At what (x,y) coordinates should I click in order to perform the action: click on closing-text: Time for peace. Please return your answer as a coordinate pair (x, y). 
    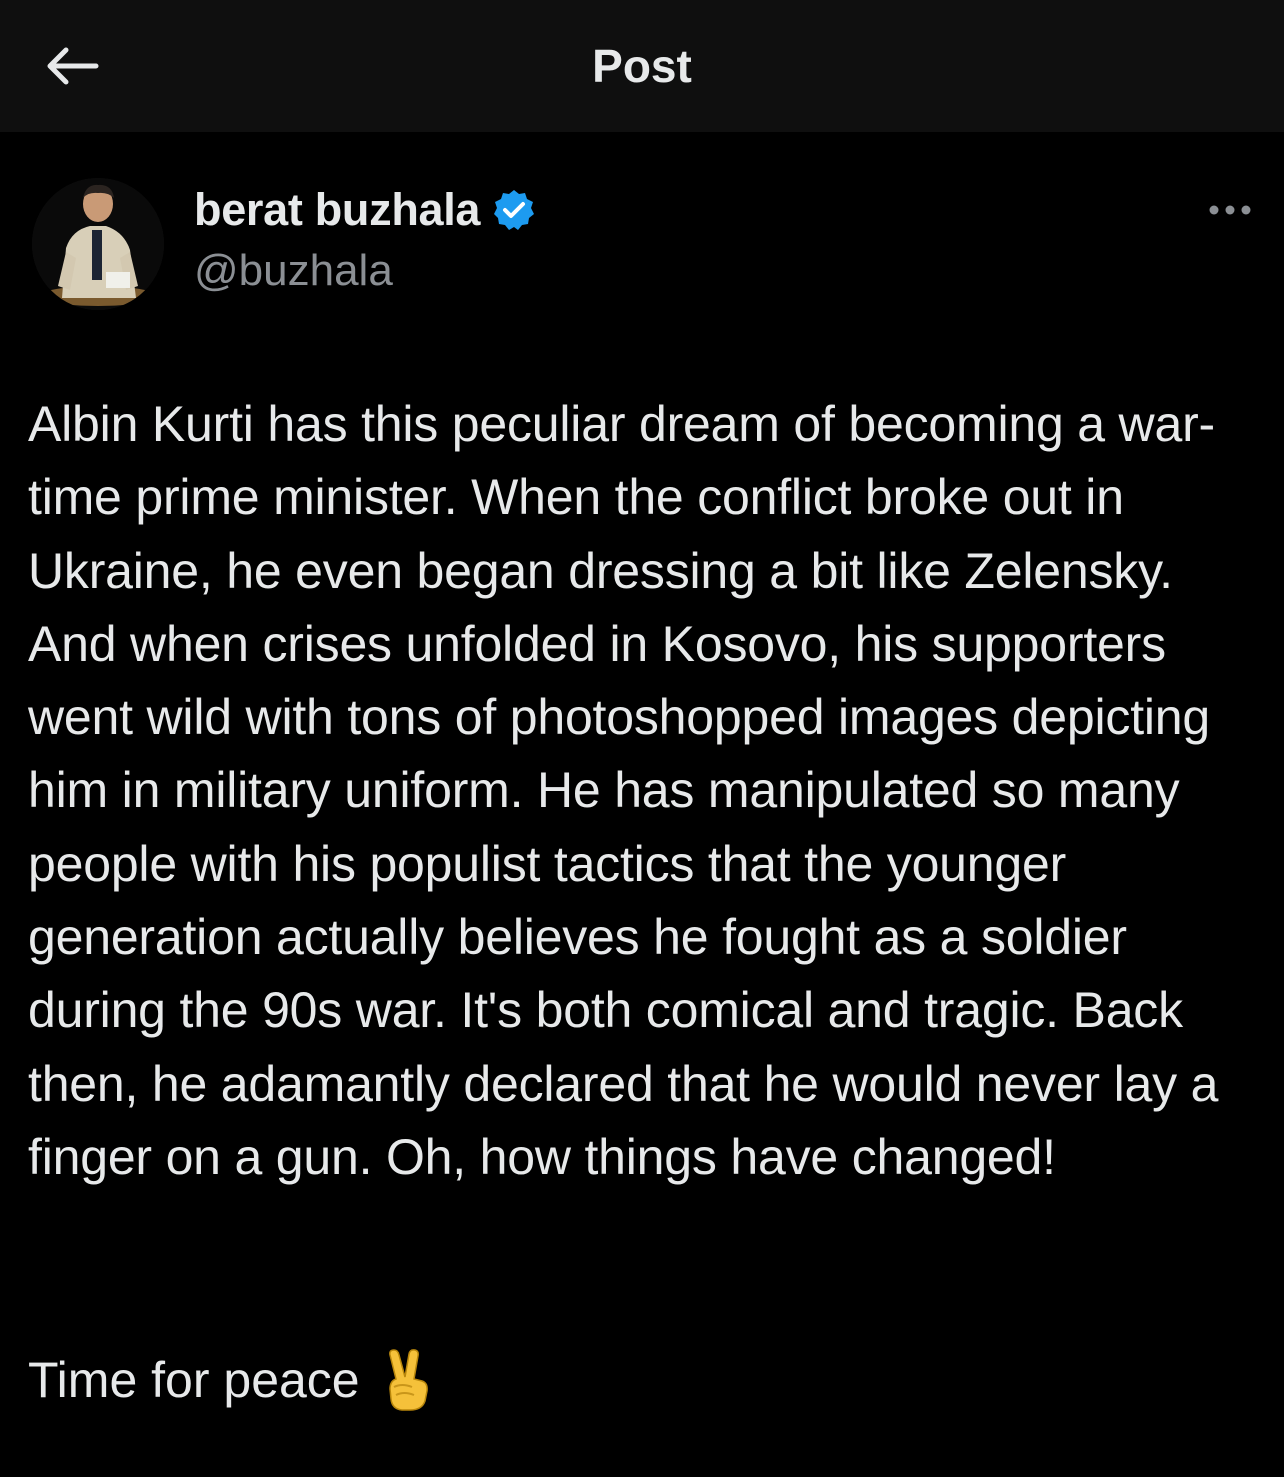
    Looking at the image, I should click on (194, 1380).